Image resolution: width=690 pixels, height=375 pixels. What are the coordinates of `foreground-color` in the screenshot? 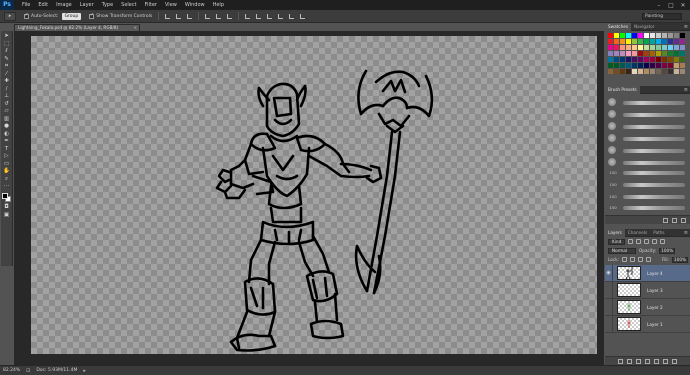 It's located at (4, 195).